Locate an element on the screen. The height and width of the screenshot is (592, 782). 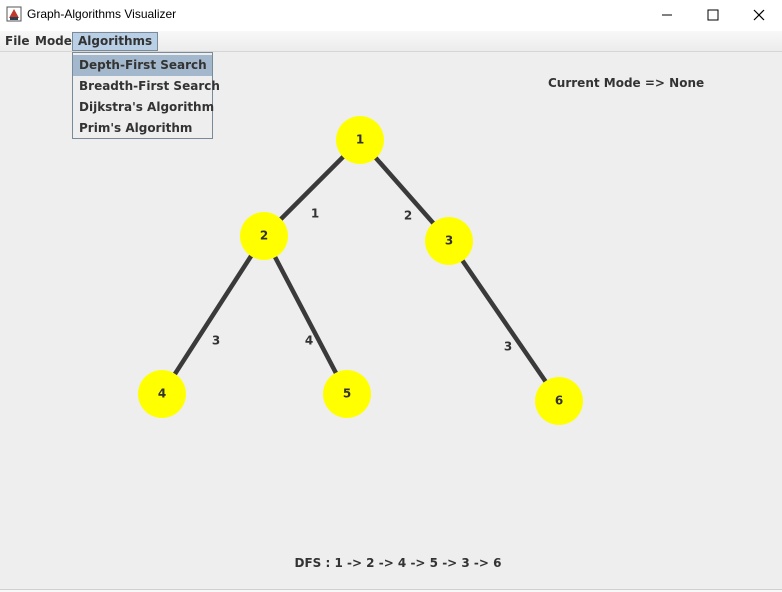
java-app-icon is located at coordinates (14, 14).